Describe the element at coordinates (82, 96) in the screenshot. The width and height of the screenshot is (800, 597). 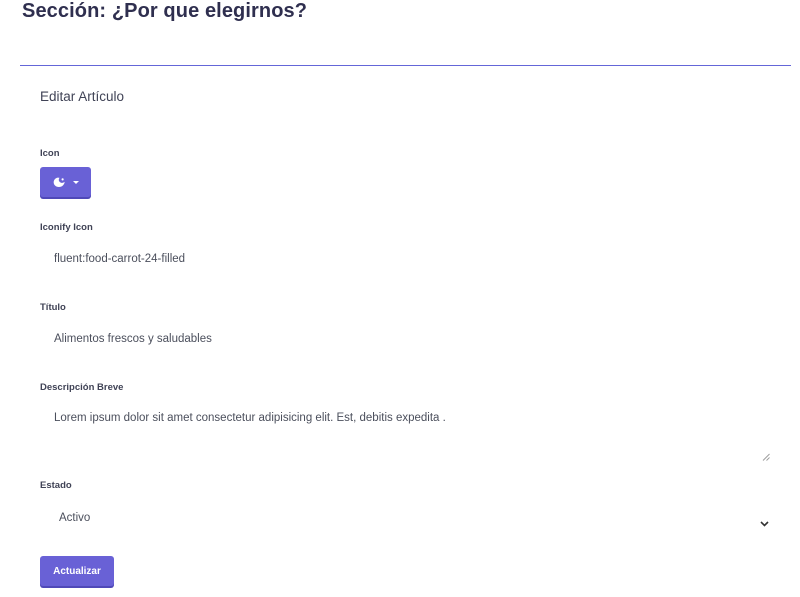
I see `card-title: Editar Artículo` at that location.